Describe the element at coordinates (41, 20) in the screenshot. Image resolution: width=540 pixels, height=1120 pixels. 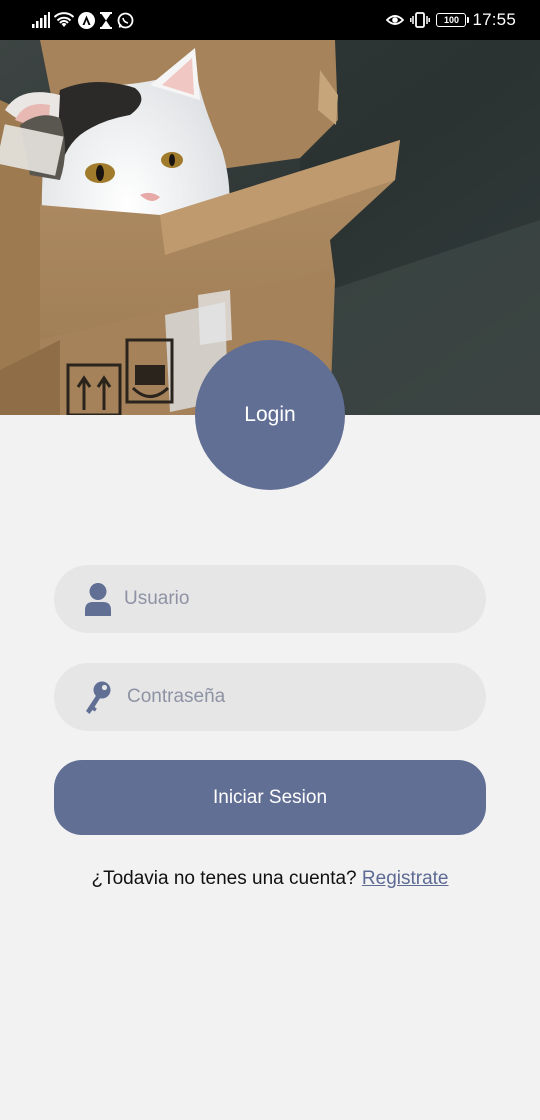
I see `signal-icon` at that location.